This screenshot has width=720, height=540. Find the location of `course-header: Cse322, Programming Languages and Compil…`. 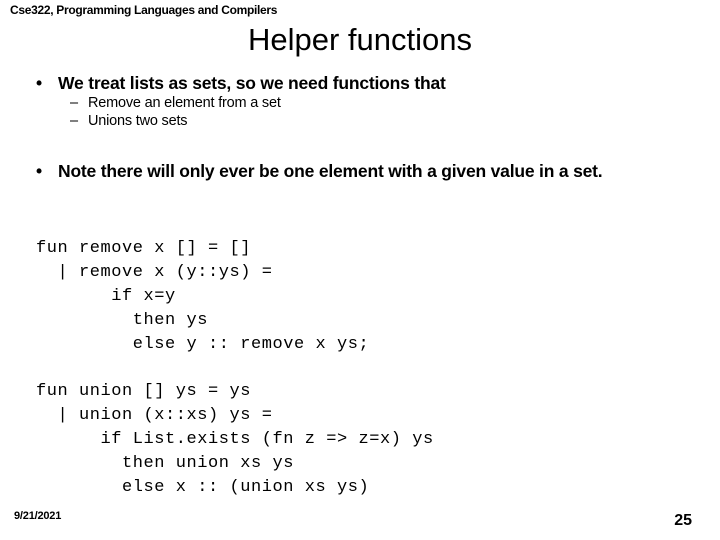

course-header: Cse322, Programming Languages and Compil… is located at coordinates (144, 10).